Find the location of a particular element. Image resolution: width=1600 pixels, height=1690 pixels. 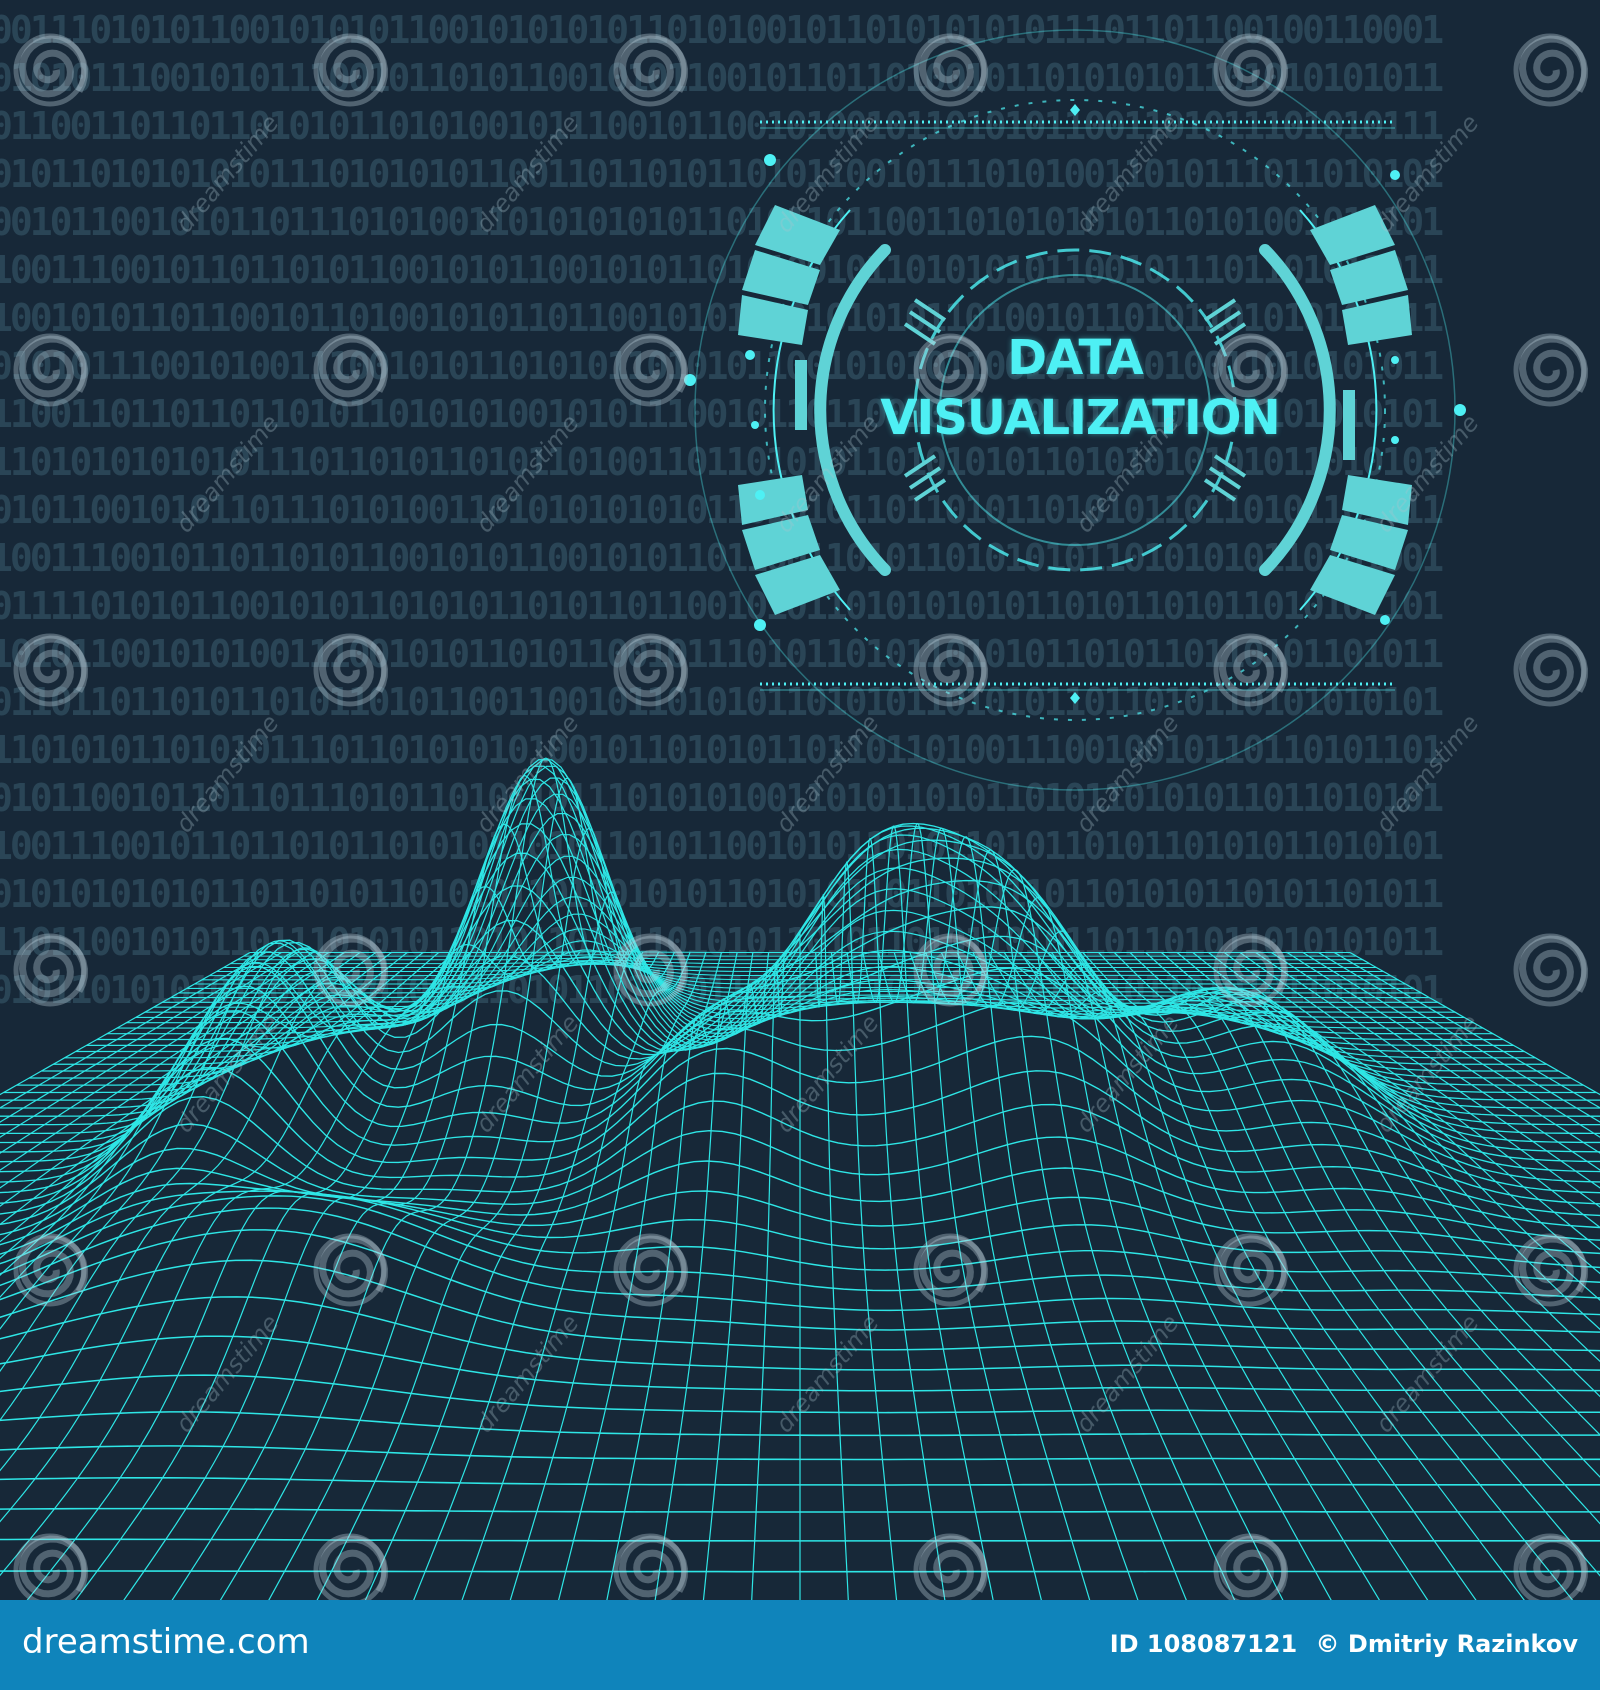

author-credit: © Dmitriy Razinkov is located at coordinates (1446, 1644).